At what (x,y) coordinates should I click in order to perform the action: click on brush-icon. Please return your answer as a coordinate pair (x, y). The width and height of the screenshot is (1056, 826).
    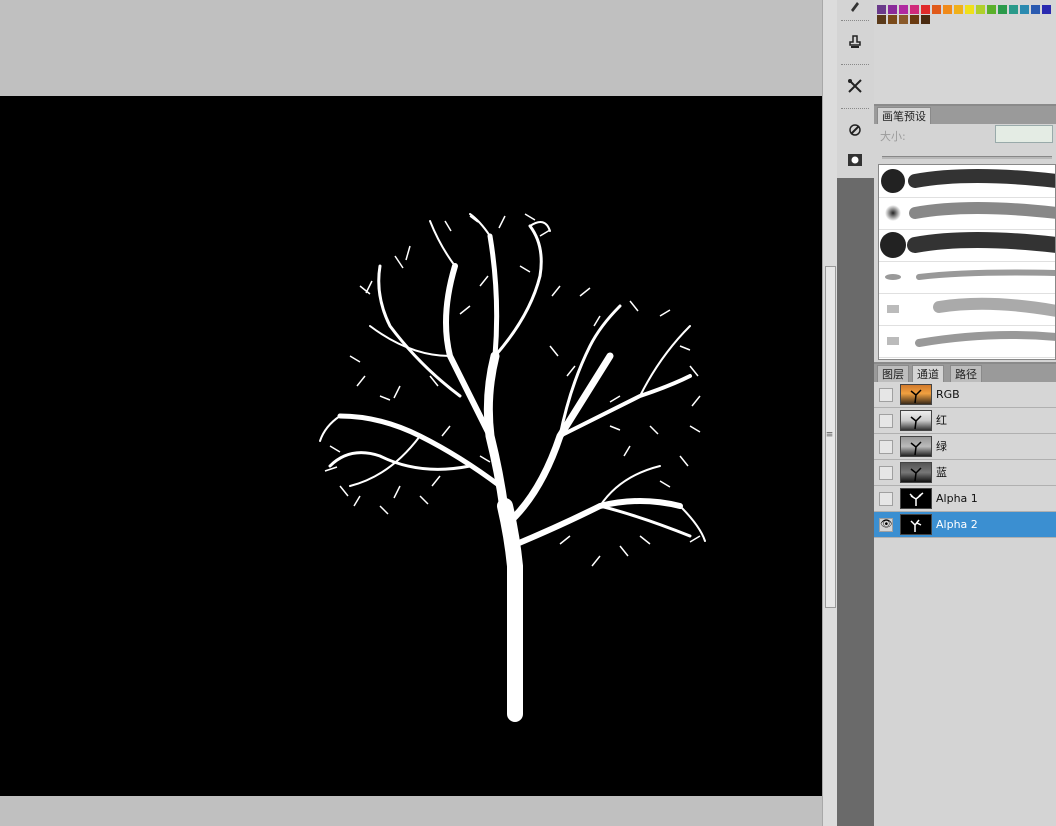
    Looking at the image, I should click on (855, 9).